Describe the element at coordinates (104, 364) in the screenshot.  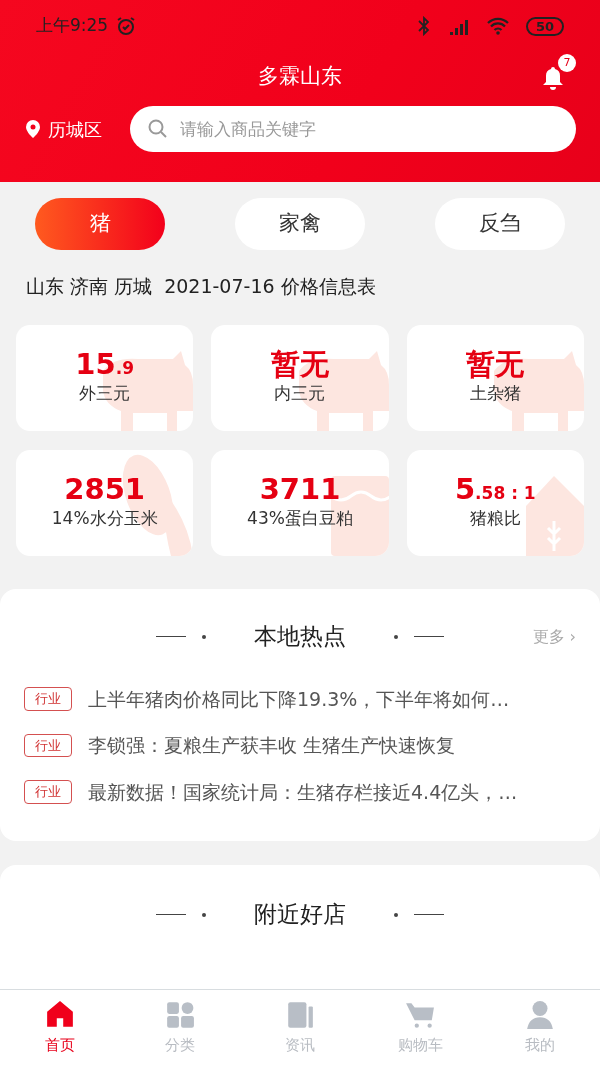
I see `price-value: 15.9` at that location.